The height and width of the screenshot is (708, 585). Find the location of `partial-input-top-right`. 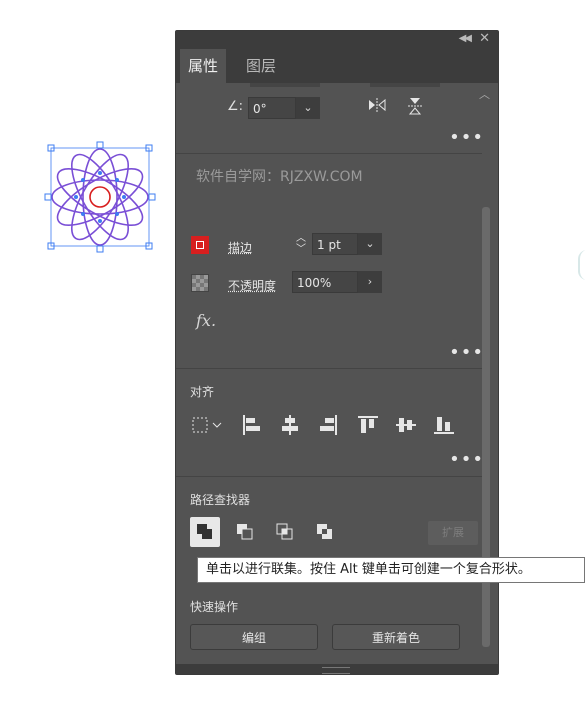

partial-input-top-right is located at coordinates (405, 85).